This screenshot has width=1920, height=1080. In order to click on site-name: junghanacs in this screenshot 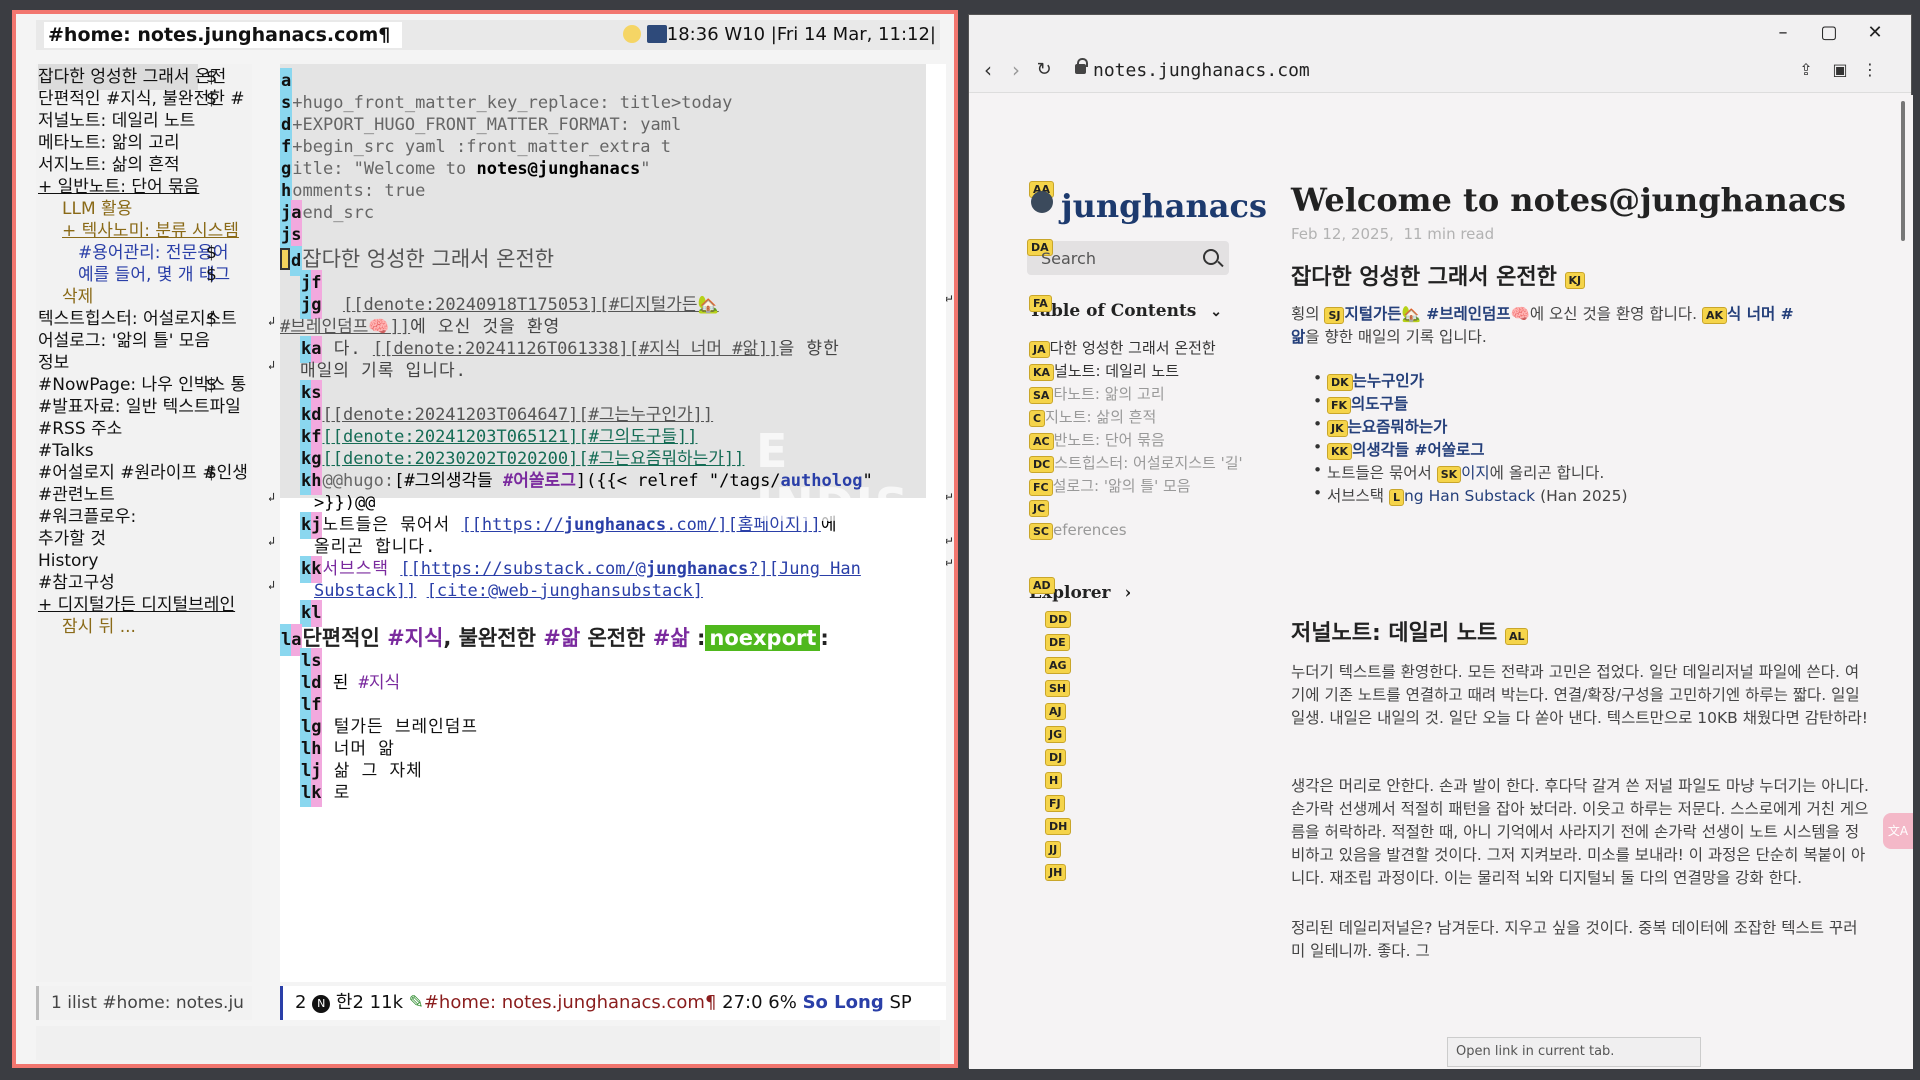, I will do `click(1164, 206)`.